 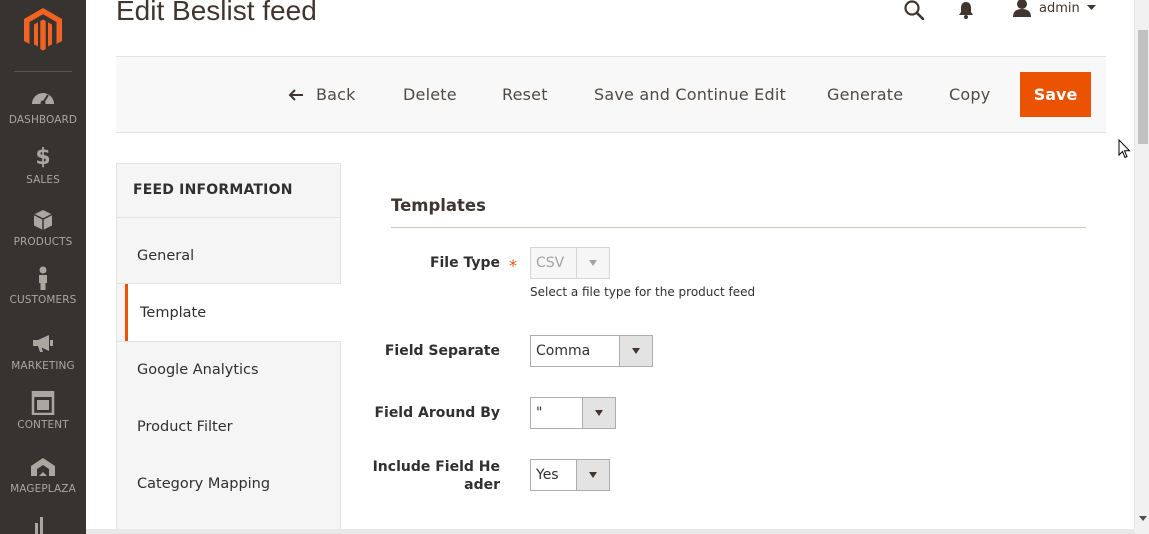 I want to click on sidebar-item-products: PRODUCTS, so click(x=43, y=239).